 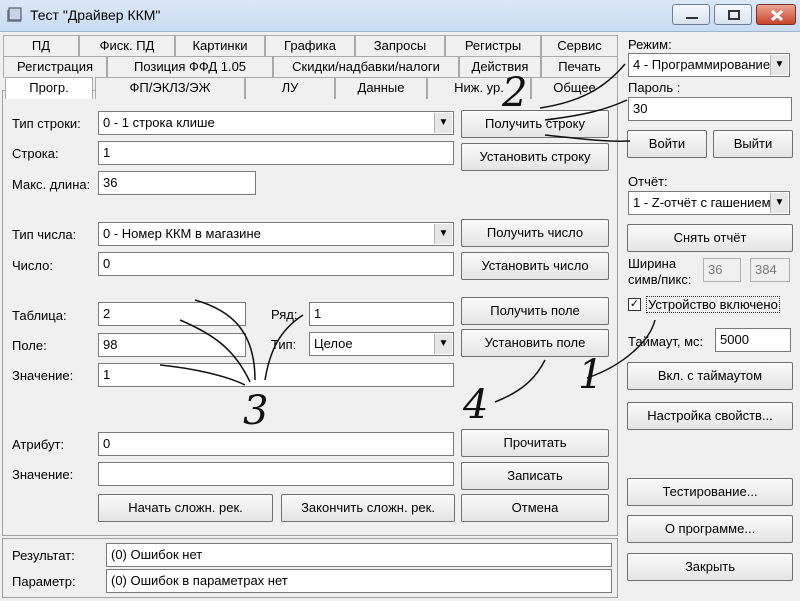 I want to click on annotation-3: 3, so click(x=256, y=411).